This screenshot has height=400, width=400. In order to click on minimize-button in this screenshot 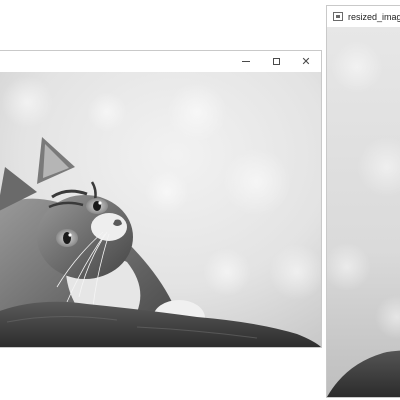, I will do `click(246, 61)`.